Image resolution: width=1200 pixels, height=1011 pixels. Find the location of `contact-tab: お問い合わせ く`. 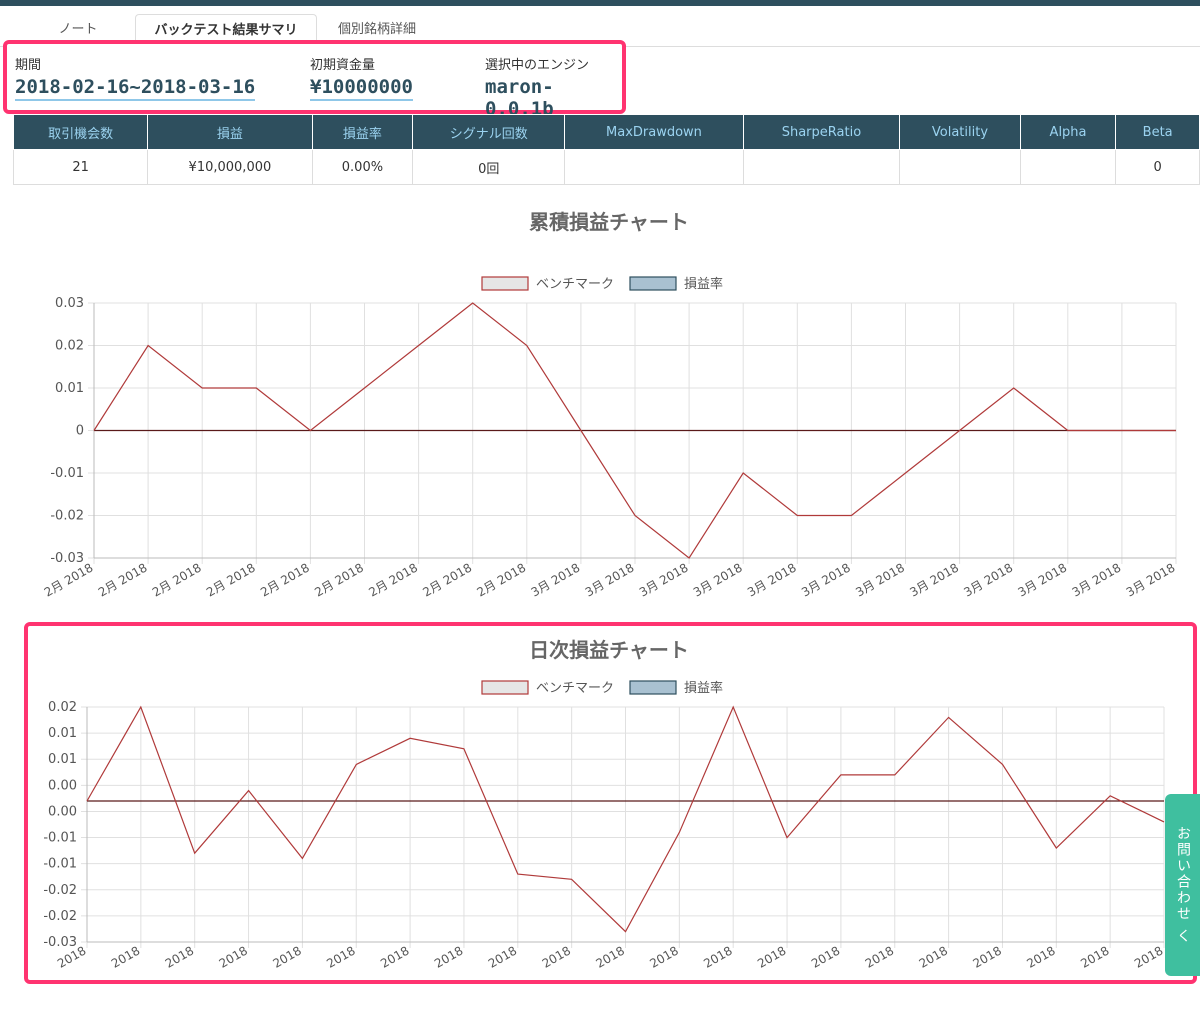

contact-tab: お問い合わせ く is located at coordinates (1182, 885).